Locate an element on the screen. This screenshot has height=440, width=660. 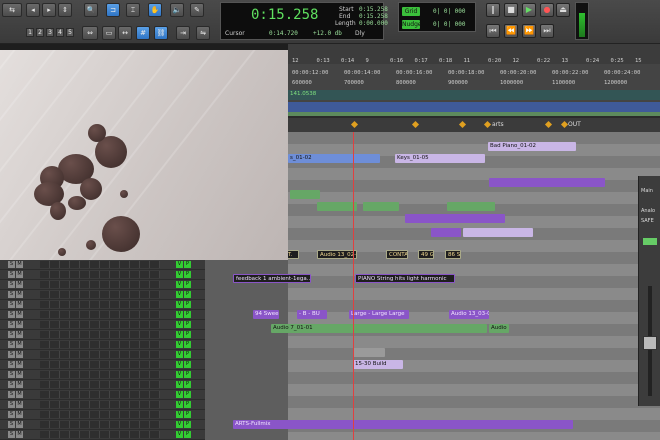
markers-ruler: arts OUT is located at coordinates (474, 125).